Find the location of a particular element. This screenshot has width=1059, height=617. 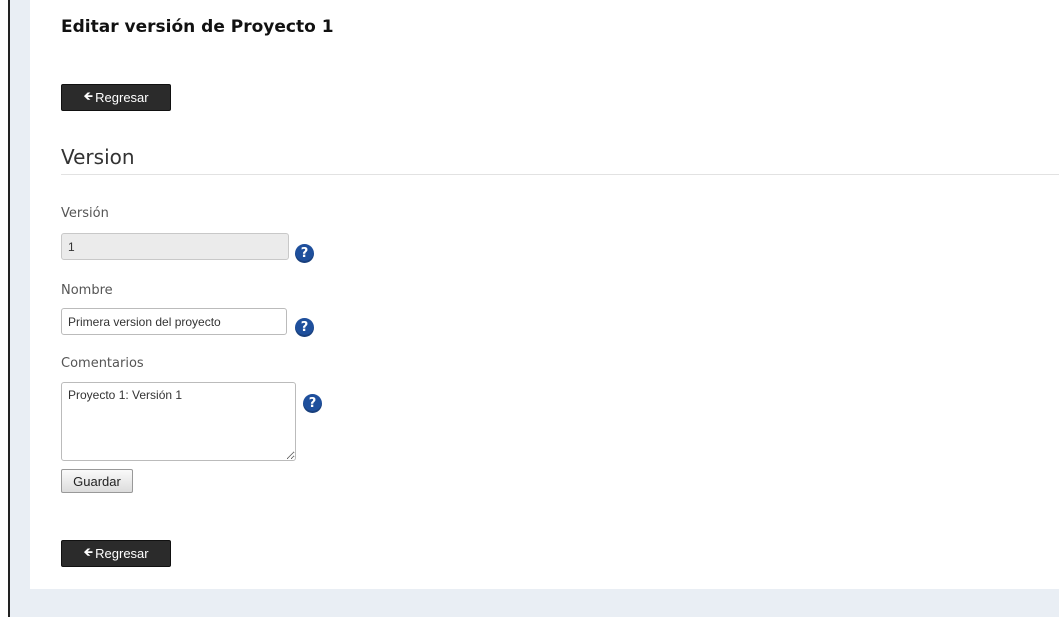

page-title: Editar versión de Proyecto 1 is located at coordinates (197, 27).